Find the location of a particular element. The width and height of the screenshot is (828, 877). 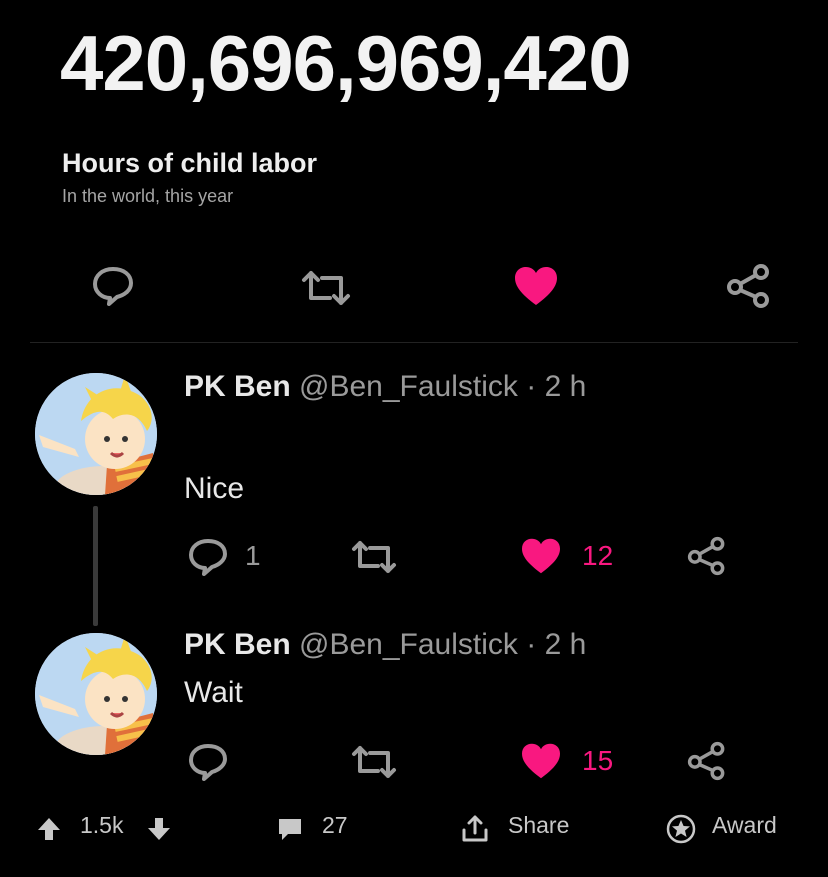

stat-title: Hours of child labor is located at coordinates (190, 163).